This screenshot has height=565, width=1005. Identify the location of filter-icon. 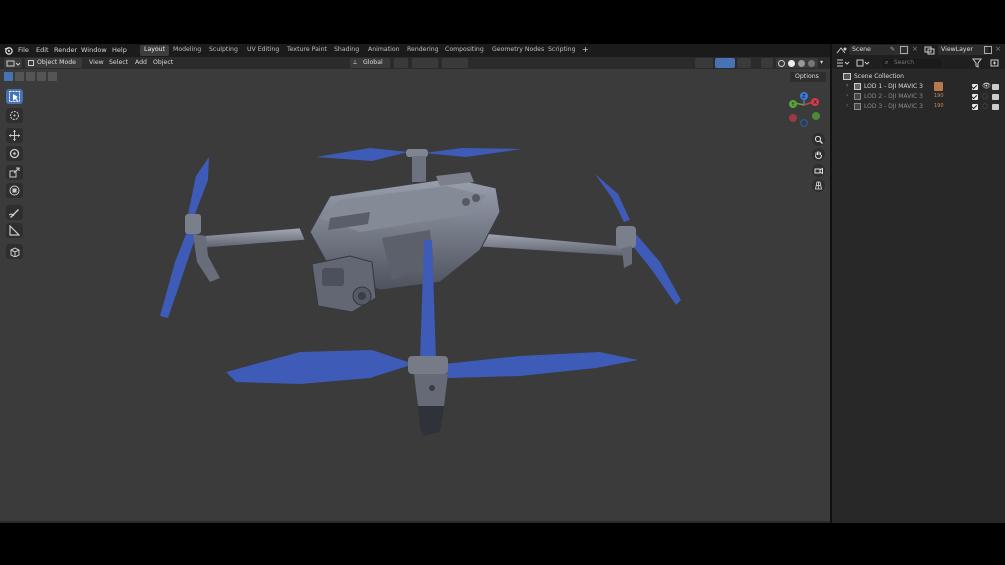
(978, 63).